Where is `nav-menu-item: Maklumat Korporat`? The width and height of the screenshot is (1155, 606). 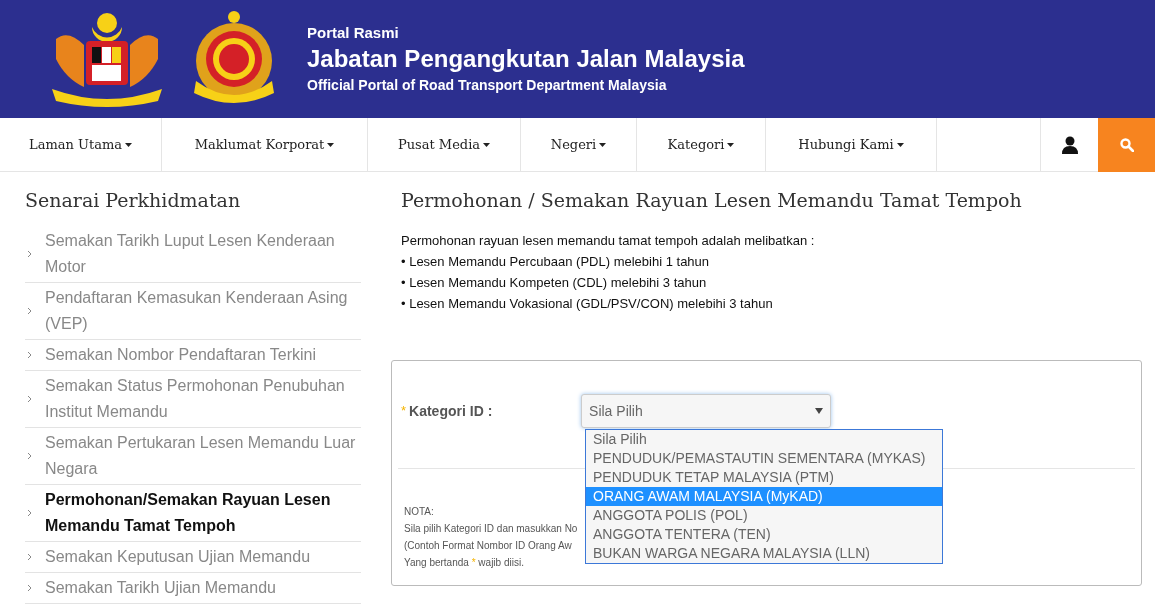
nav-menu-item: Maklumat Korporat is located at coordinates (265, 145).